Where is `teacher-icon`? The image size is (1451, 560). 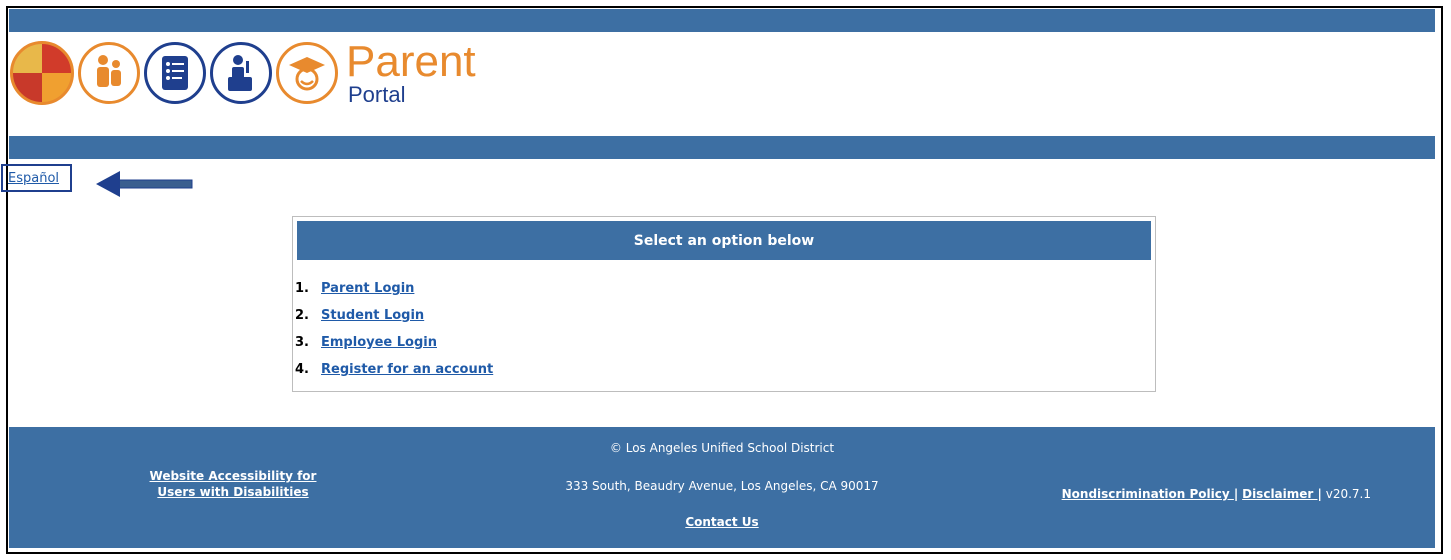
teacher-icon is located at coordinates (241, 73).